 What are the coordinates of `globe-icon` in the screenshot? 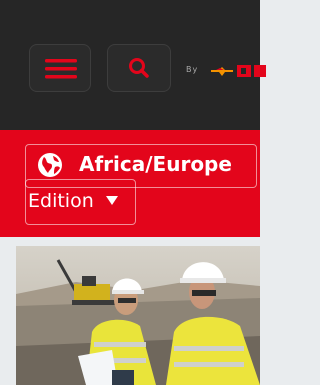 It's located at (50, 165).